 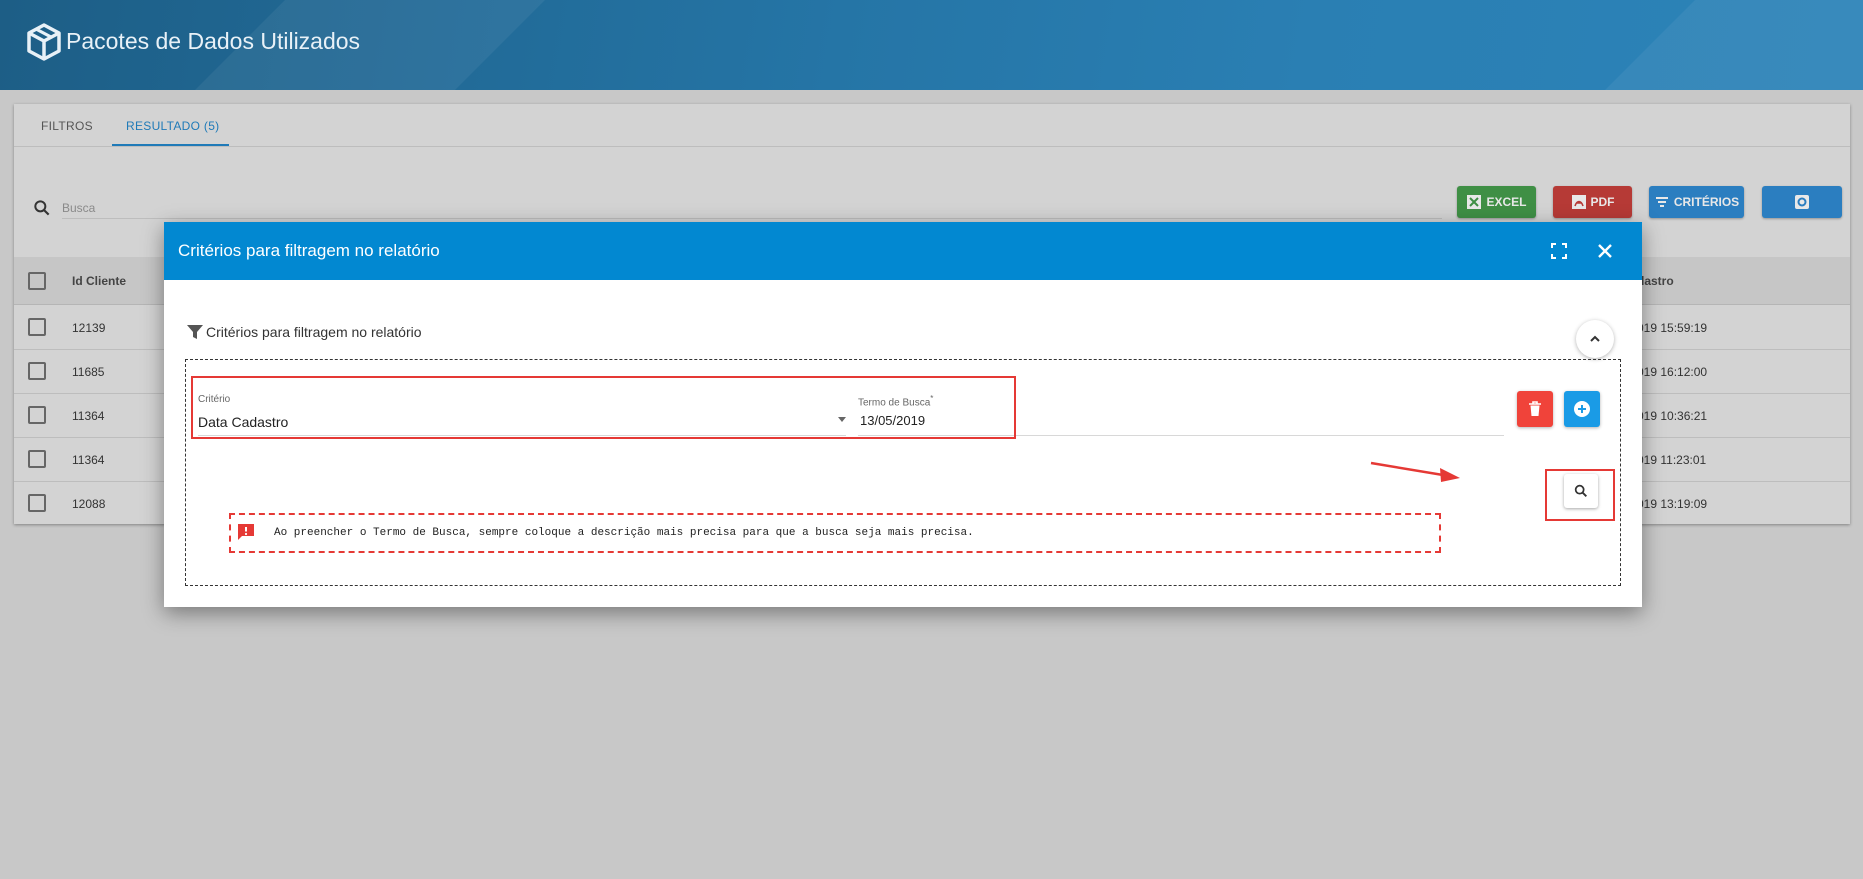 I want to click on header-decoration, so click(x=1734, y=45).